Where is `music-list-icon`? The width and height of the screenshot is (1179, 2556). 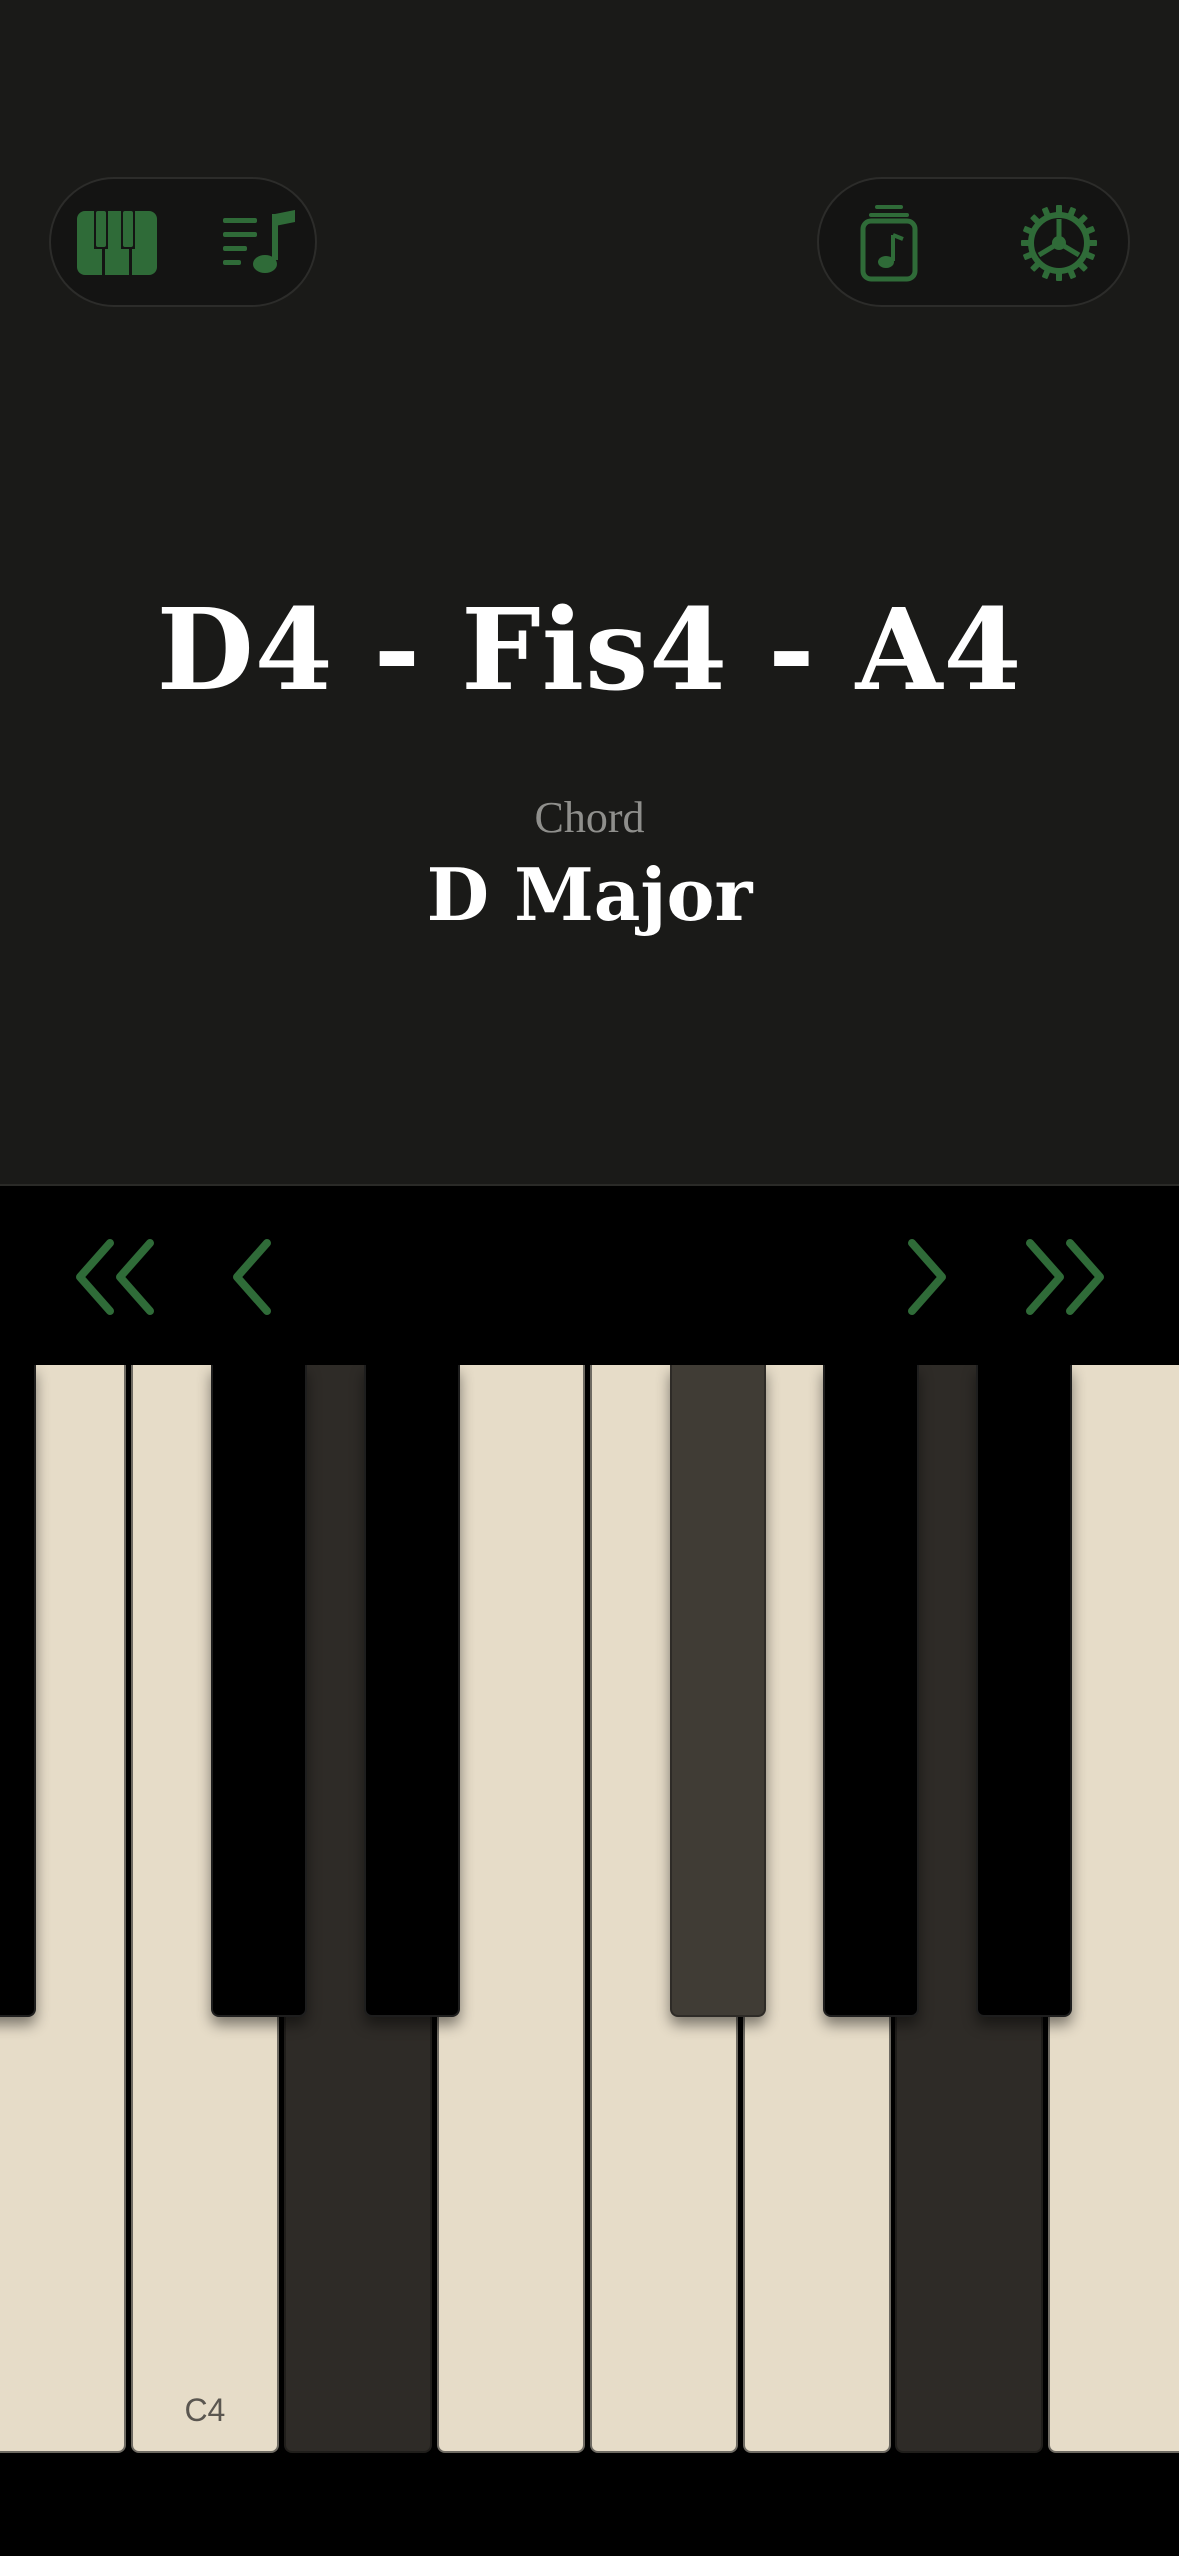 music-list-icon is located at coordinates (261, 243).